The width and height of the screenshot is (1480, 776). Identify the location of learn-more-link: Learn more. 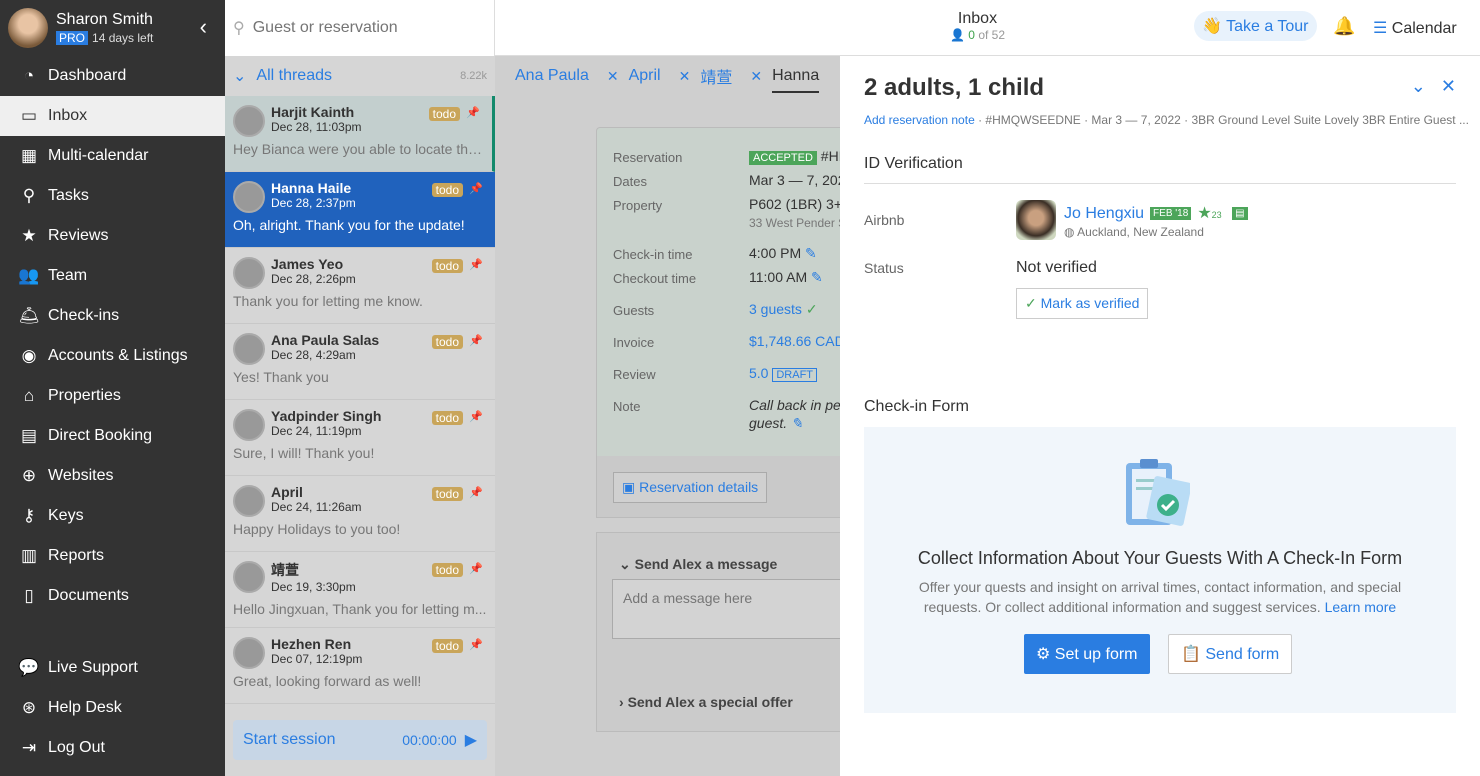
(1361, 607).